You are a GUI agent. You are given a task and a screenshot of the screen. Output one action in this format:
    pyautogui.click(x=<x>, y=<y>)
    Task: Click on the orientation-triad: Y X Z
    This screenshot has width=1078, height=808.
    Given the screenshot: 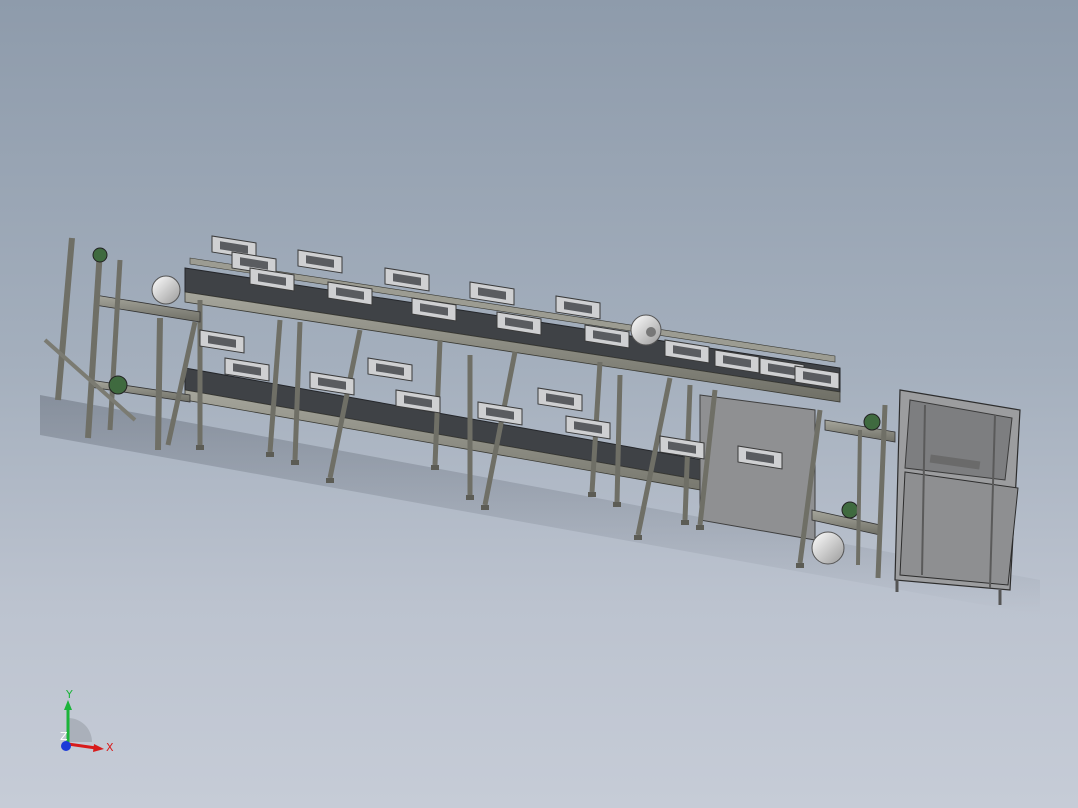 What is the action you would take?
    pyautogui.click(x=87, y=721)
    